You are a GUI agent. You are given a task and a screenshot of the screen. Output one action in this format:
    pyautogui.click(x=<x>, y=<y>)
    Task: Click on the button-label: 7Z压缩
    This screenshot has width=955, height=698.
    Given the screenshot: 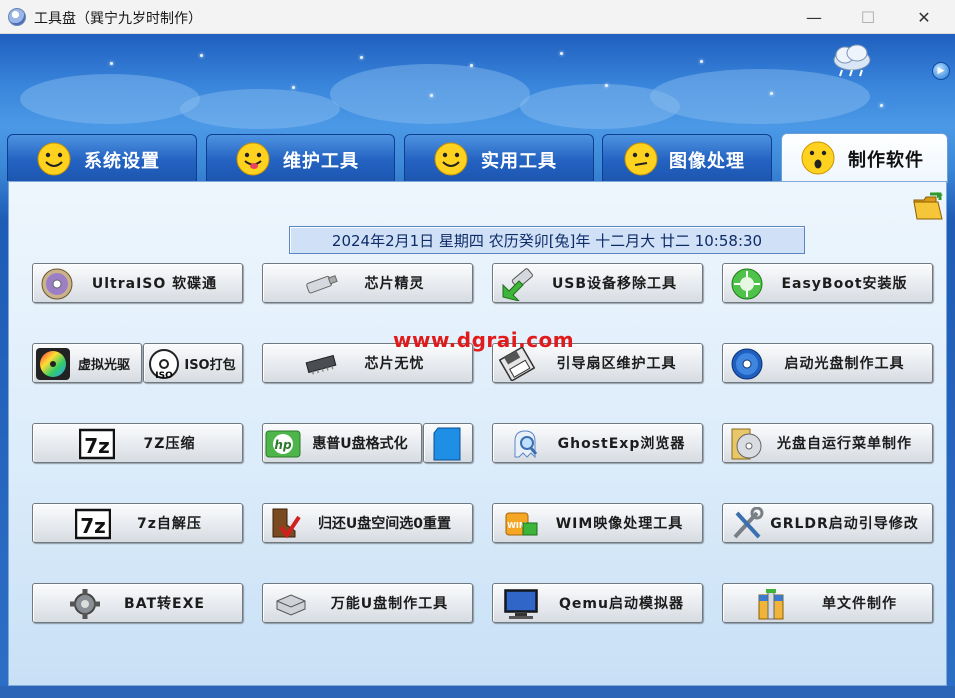 What is the action you would take?
    pyautogui.click(x=169, y=444)
    